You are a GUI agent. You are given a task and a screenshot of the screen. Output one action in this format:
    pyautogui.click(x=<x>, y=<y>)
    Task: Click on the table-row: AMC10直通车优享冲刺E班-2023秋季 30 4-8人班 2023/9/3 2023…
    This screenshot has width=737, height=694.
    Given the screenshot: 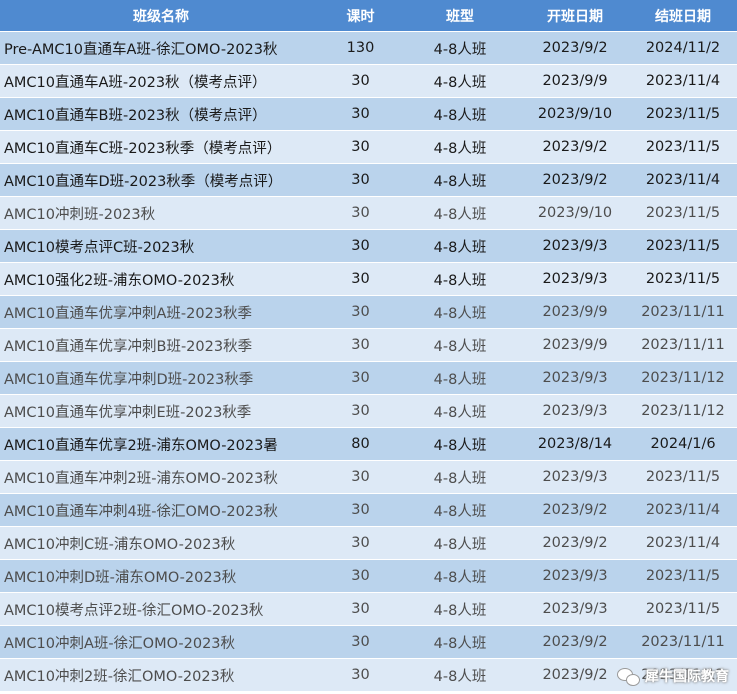 What is the action you would take?
    pyautogui.click(x=368, y=411)
    